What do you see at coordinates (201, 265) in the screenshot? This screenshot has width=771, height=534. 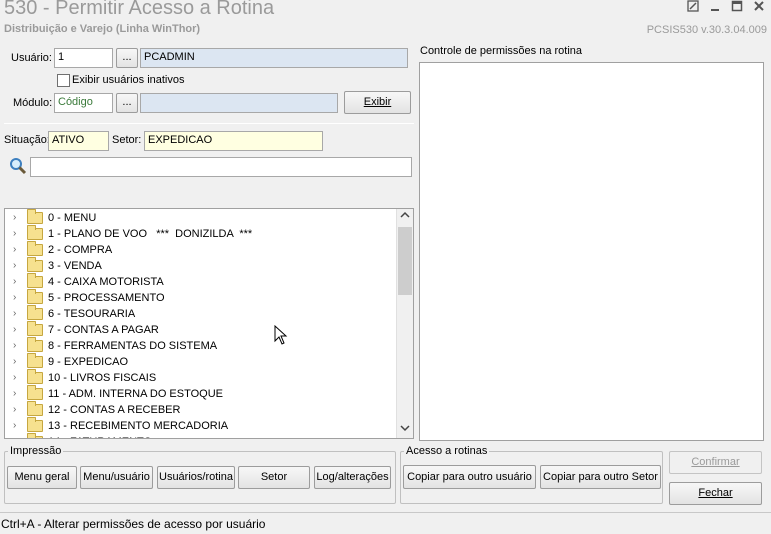 I see `tree-item: › 3 - VENDA` at bounding box center [201, 265].